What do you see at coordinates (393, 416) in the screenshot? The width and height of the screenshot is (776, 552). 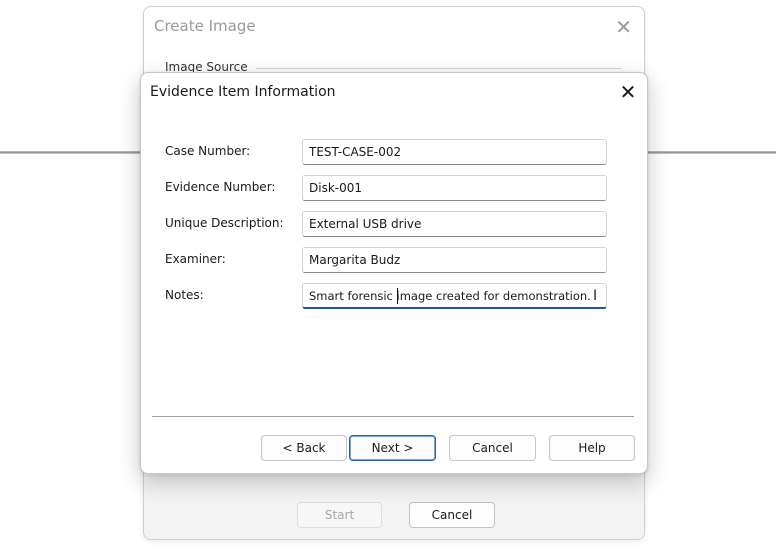 I see `dialog-divider` at bounding box center [393, 416].